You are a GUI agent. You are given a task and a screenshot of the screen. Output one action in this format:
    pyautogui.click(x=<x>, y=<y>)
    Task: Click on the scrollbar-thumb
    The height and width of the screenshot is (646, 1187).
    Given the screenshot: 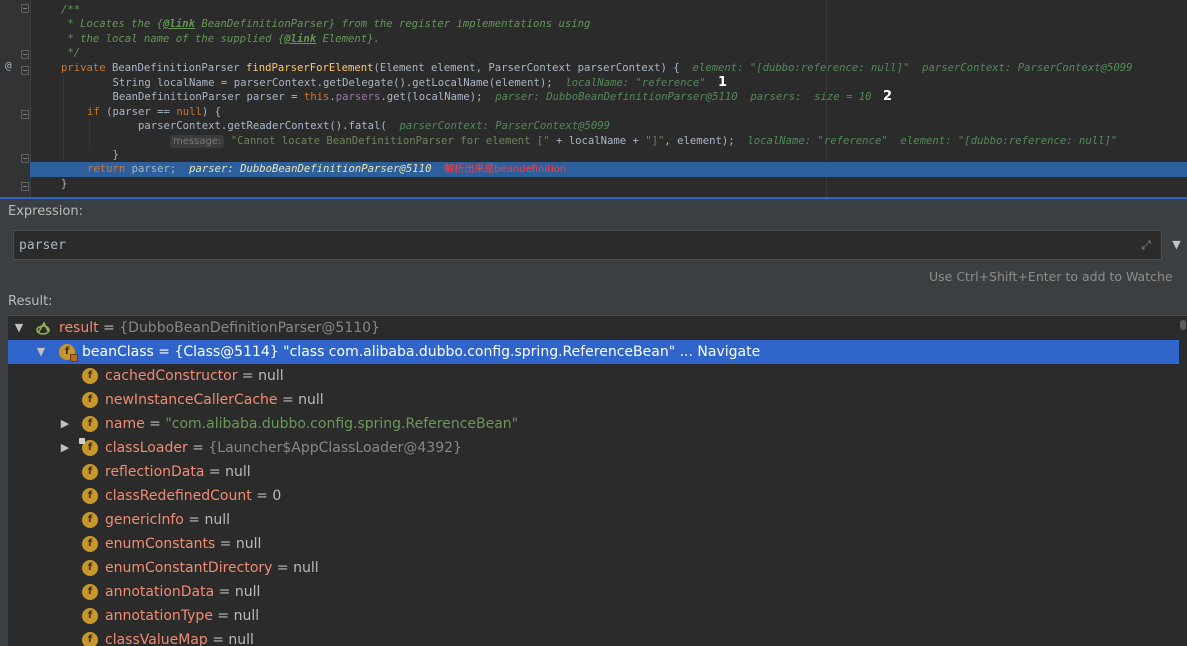 What is the action you would take?
    pyautogui.click(x=1183, y=325)
    